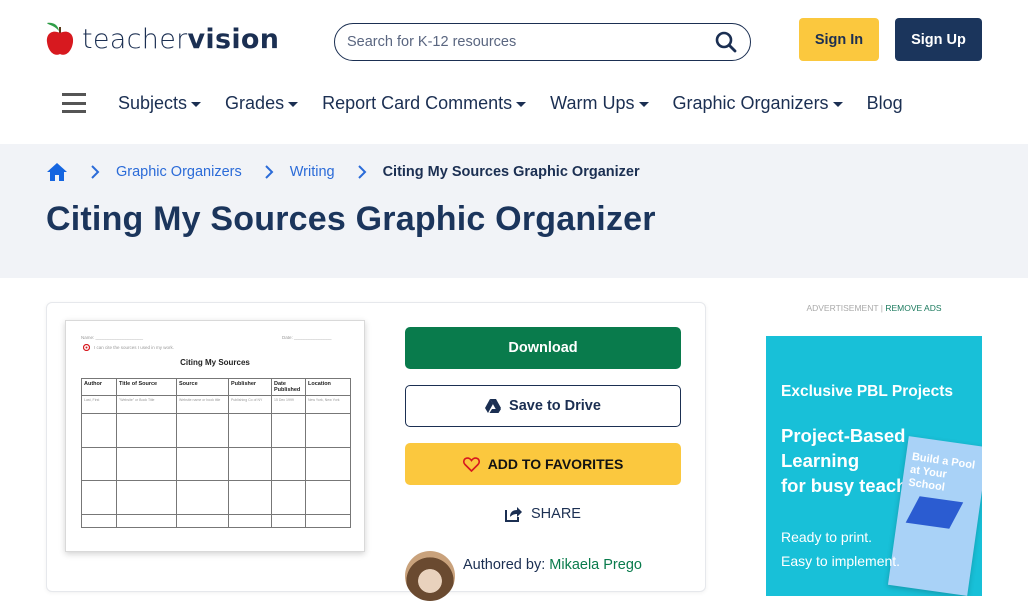  I want to click on nav-item-report-card-comments: Report Card Comments, so click(424, 103).